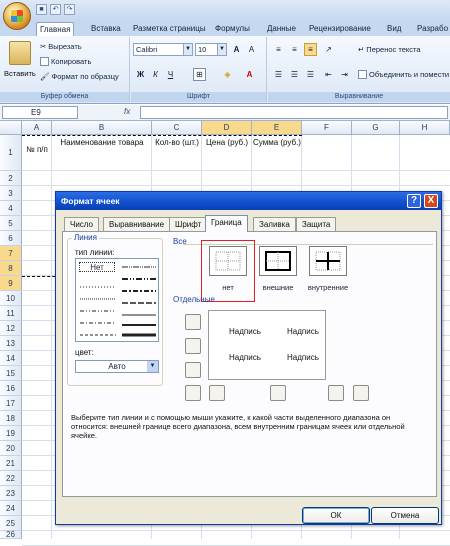  Describe the element at coordinates (177, 143) in the screenshot. I see `header-cell-c: Кол-во (шт.)` at that location.